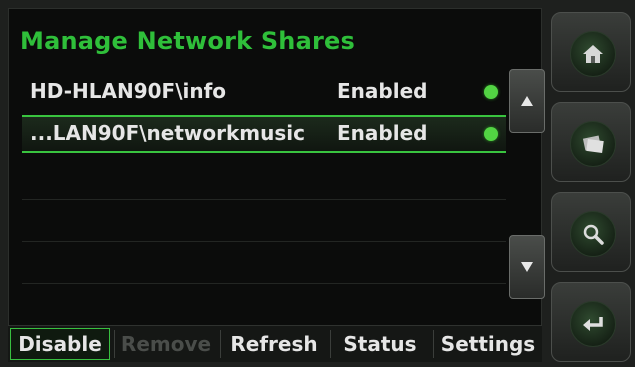 Image resolution: width=635 pixels, height=367 pixels. What do you see at coordinates (167, 133) in the screenshot?
I see `share-name: ...LAN90F\networkmusic` at bounding box center [167, 133].